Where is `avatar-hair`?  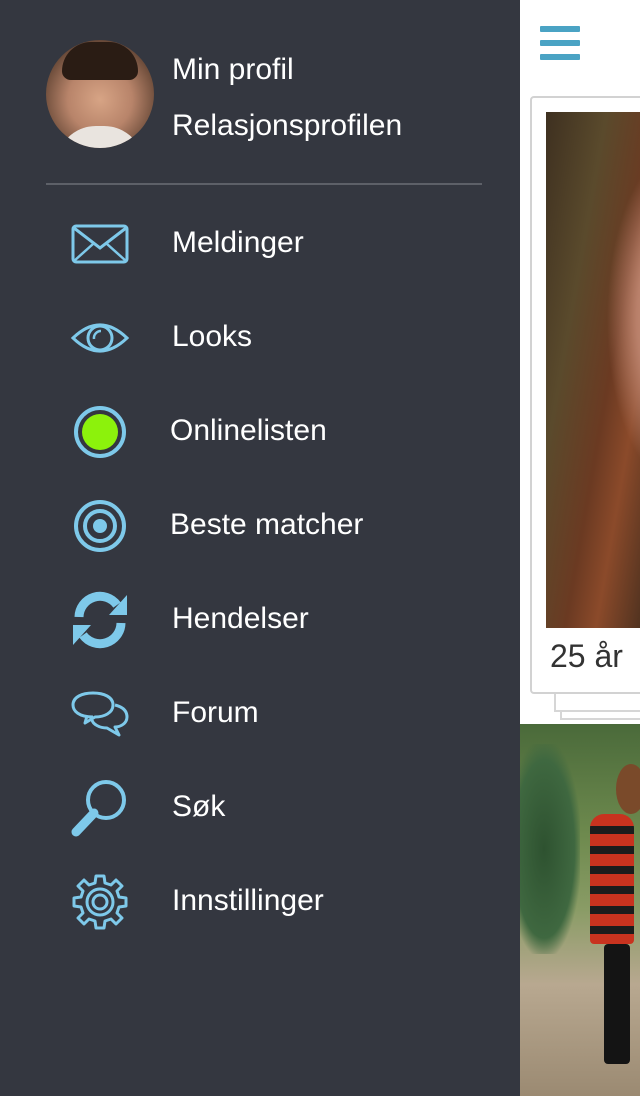
avatar-hair is located at coordinates (100, 61).